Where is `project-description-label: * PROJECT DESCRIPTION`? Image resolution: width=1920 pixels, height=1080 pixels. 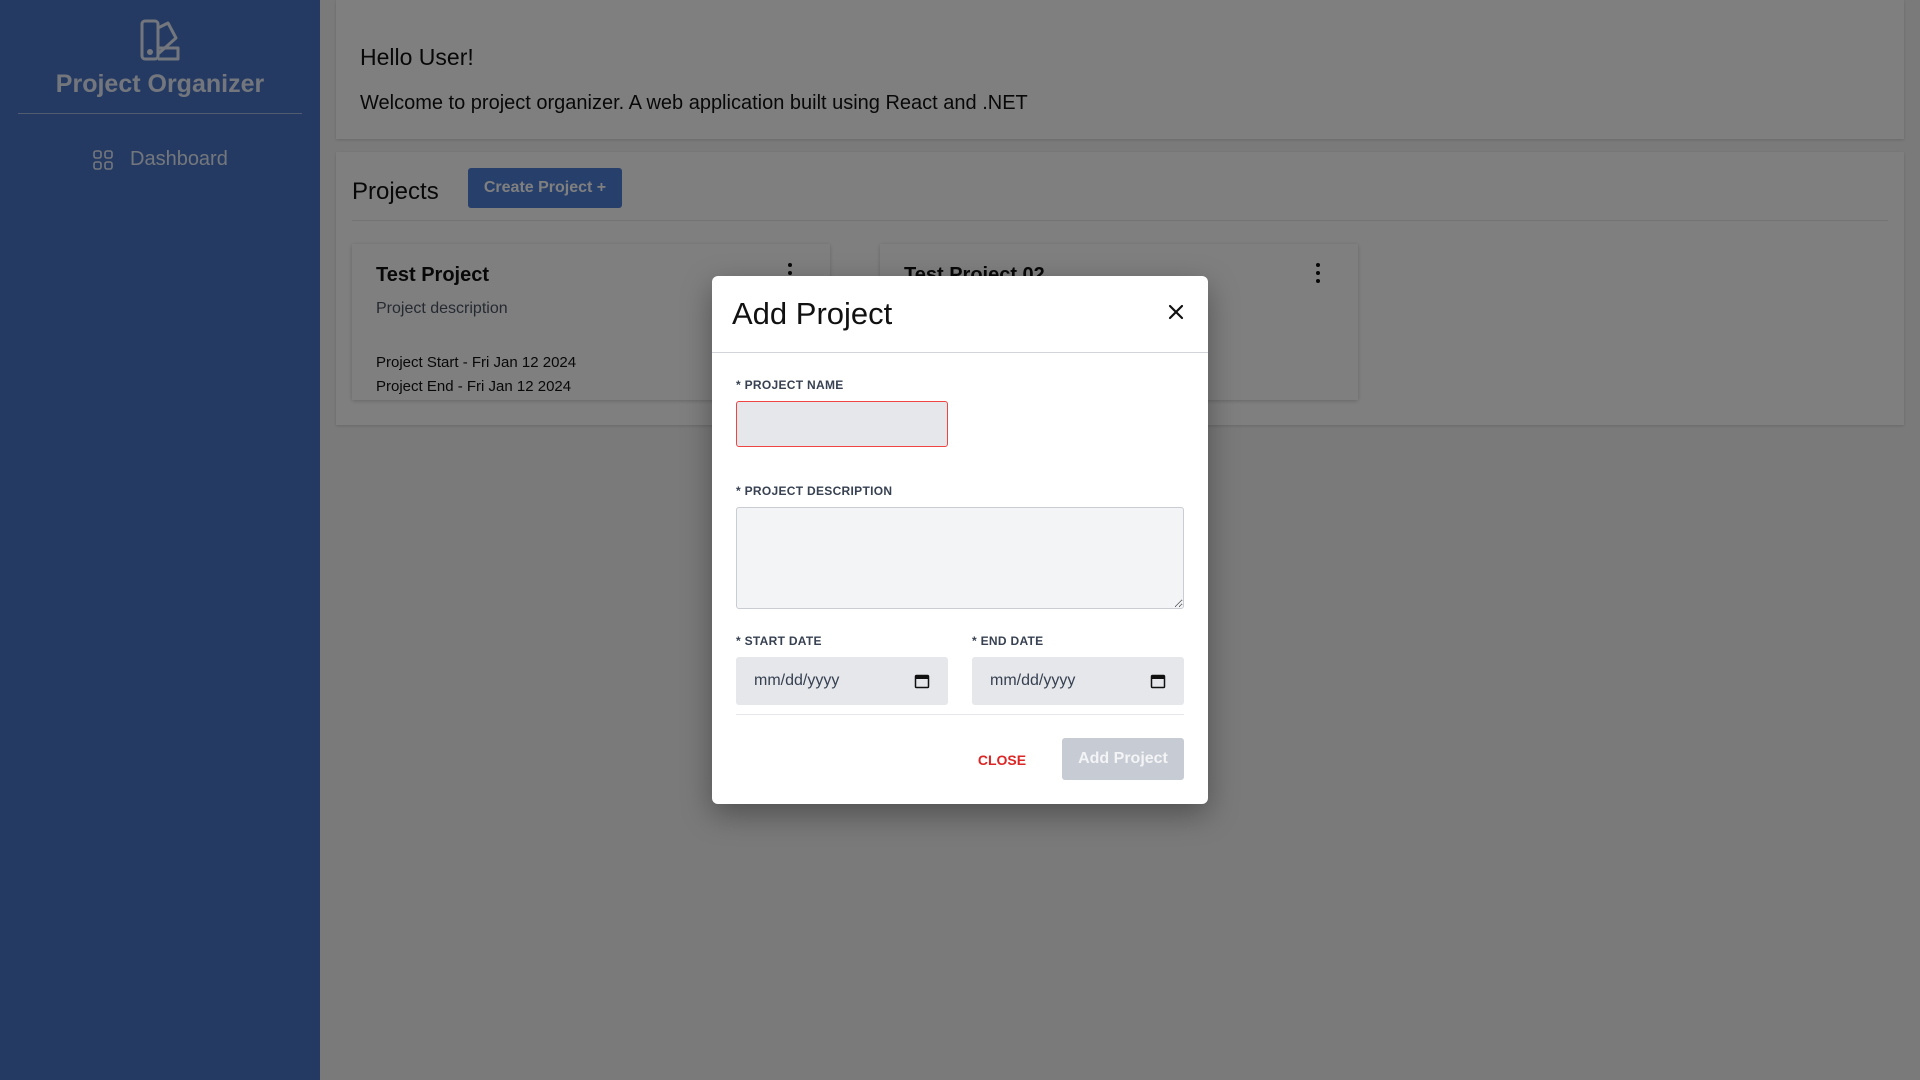 project-description-label: * PROJECT DESCRIPTION is located at coordinates (814, 491).